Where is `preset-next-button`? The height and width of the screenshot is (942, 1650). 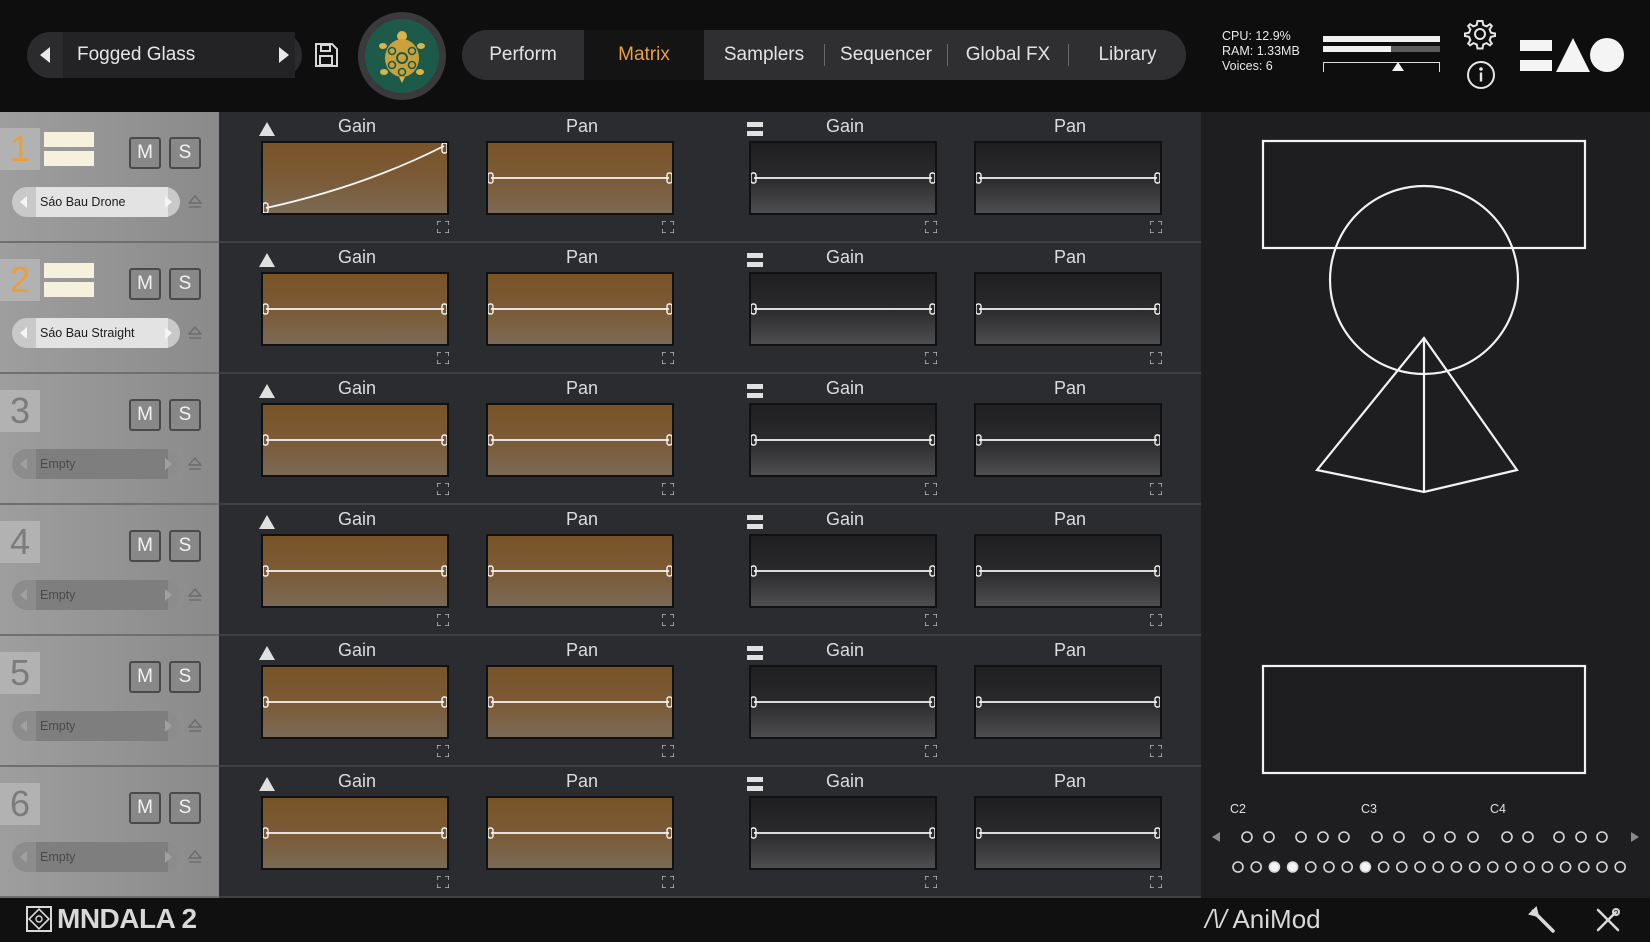 preset-next-button is located at coordinates (284, 55).